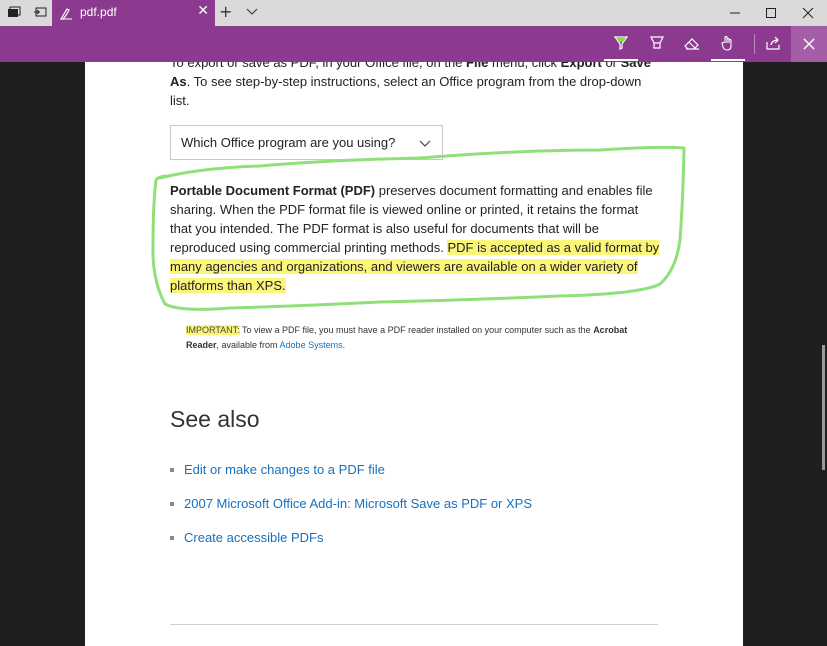 The image size is (827, 646). I want to click on ballpoint-pen-tool, so click(621, 46).